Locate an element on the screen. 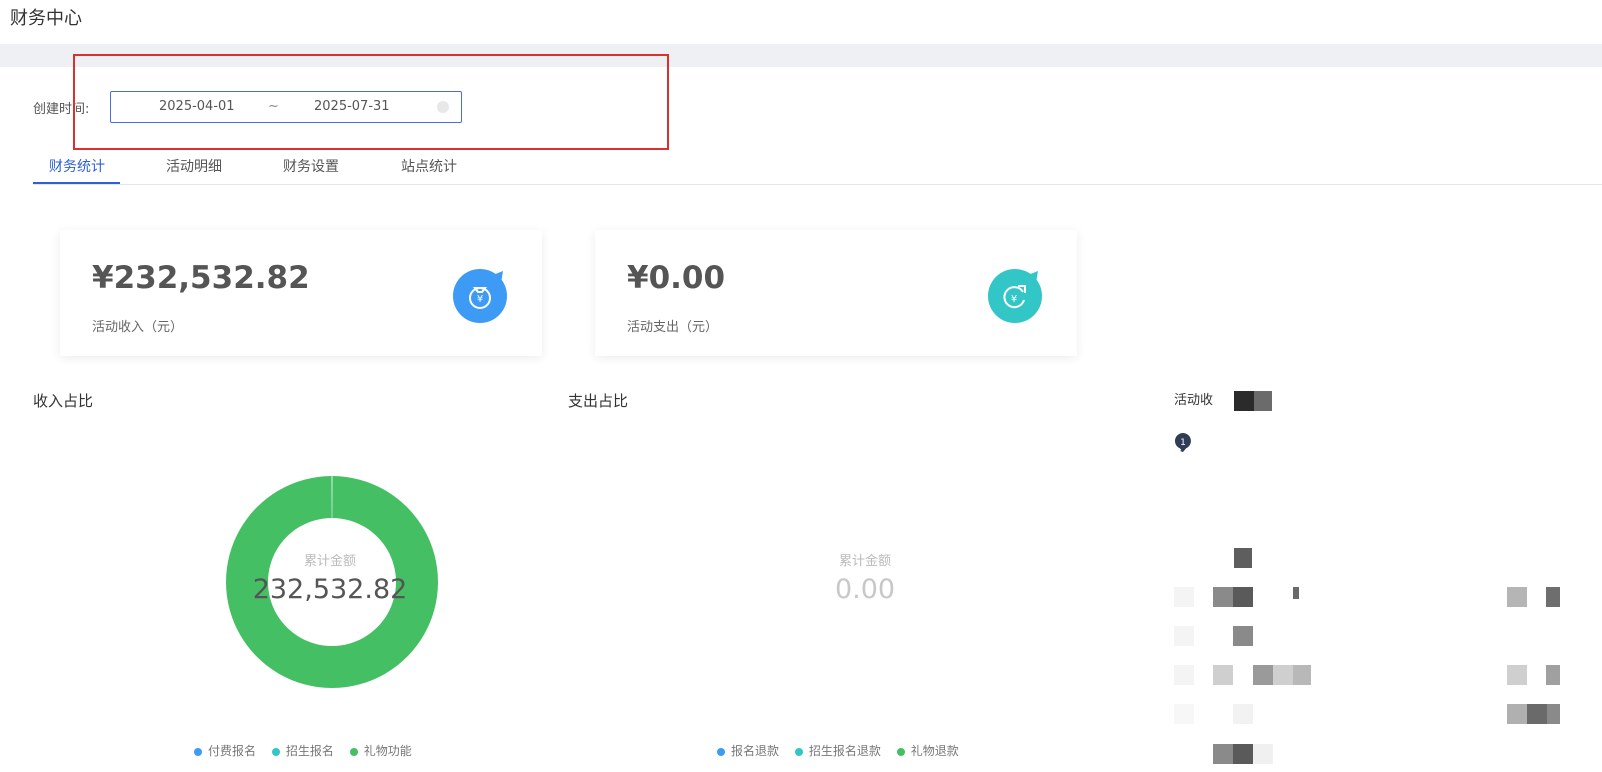  annotation-highlight-box is located at coordinates (371, 102).